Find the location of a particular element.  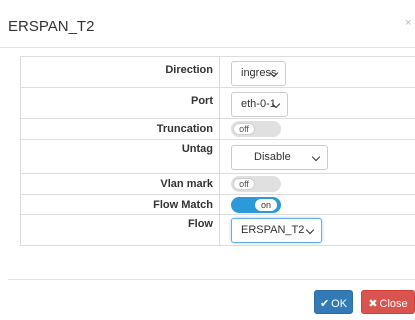

truncation-state: off is located at coordinates (244, 129).